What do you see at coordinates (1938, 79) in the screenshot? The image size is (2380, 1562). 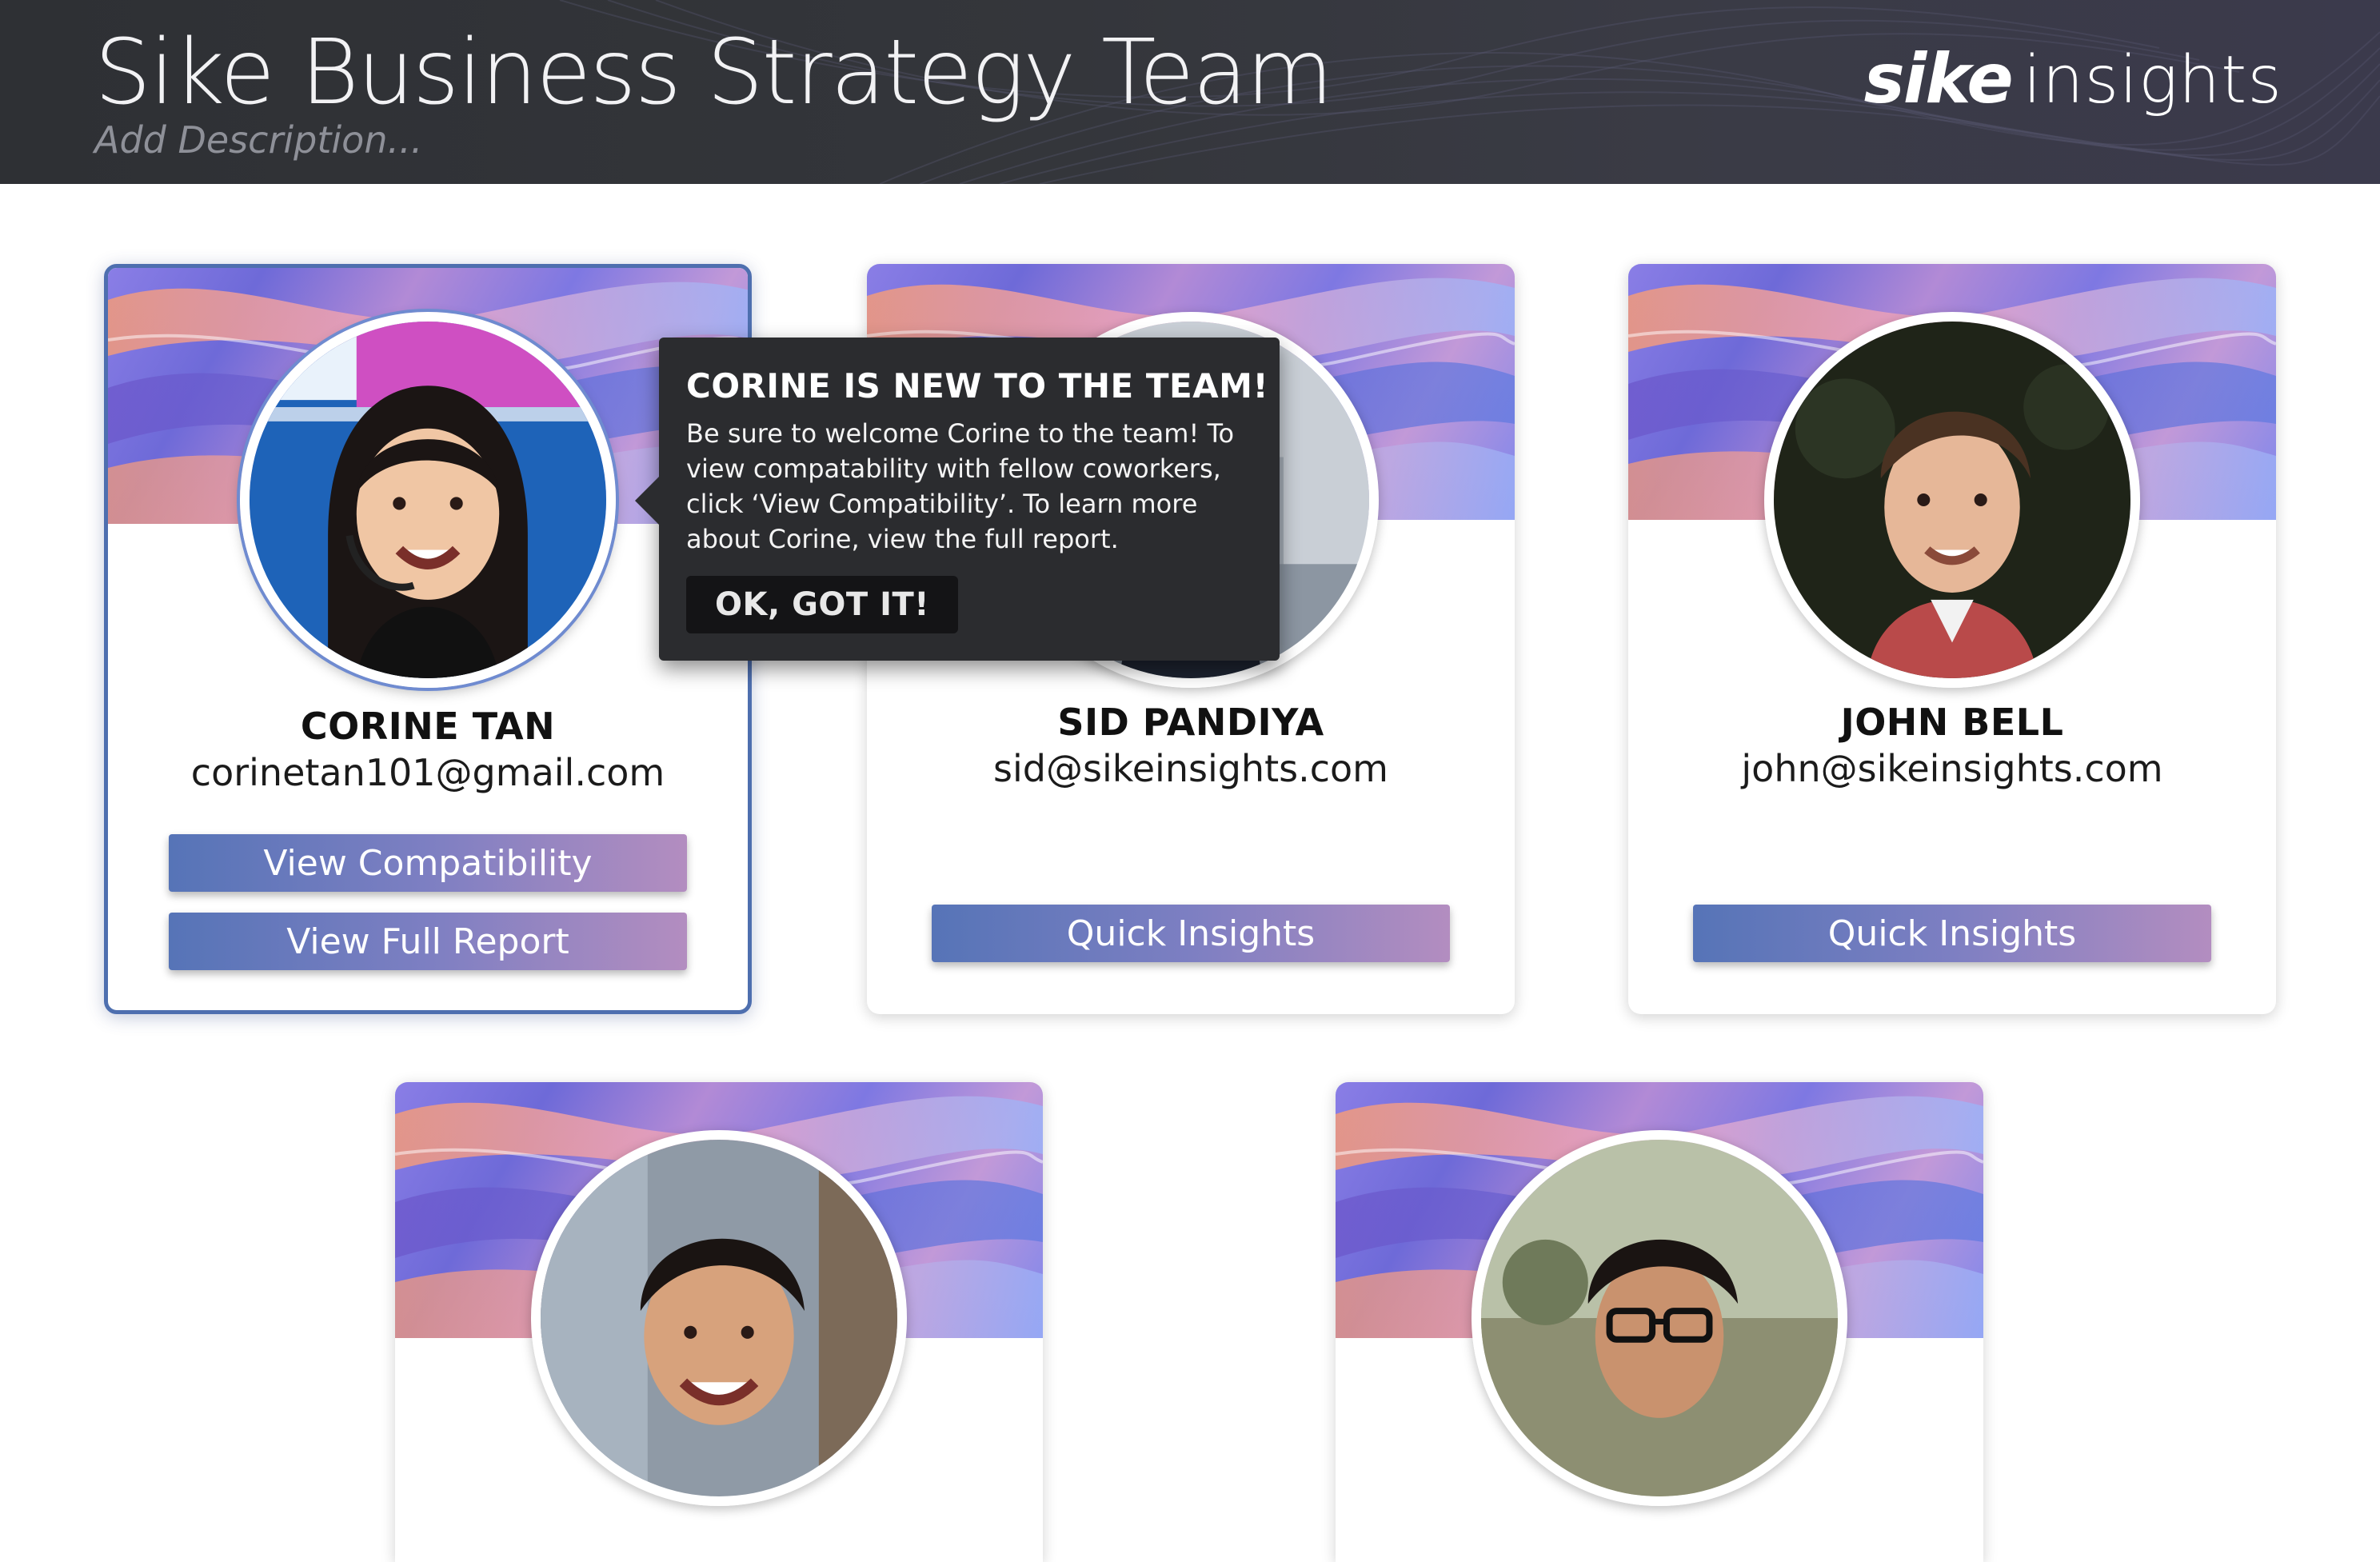 I see `brand-name-bold: sike` at bounding box center [1938, 79].